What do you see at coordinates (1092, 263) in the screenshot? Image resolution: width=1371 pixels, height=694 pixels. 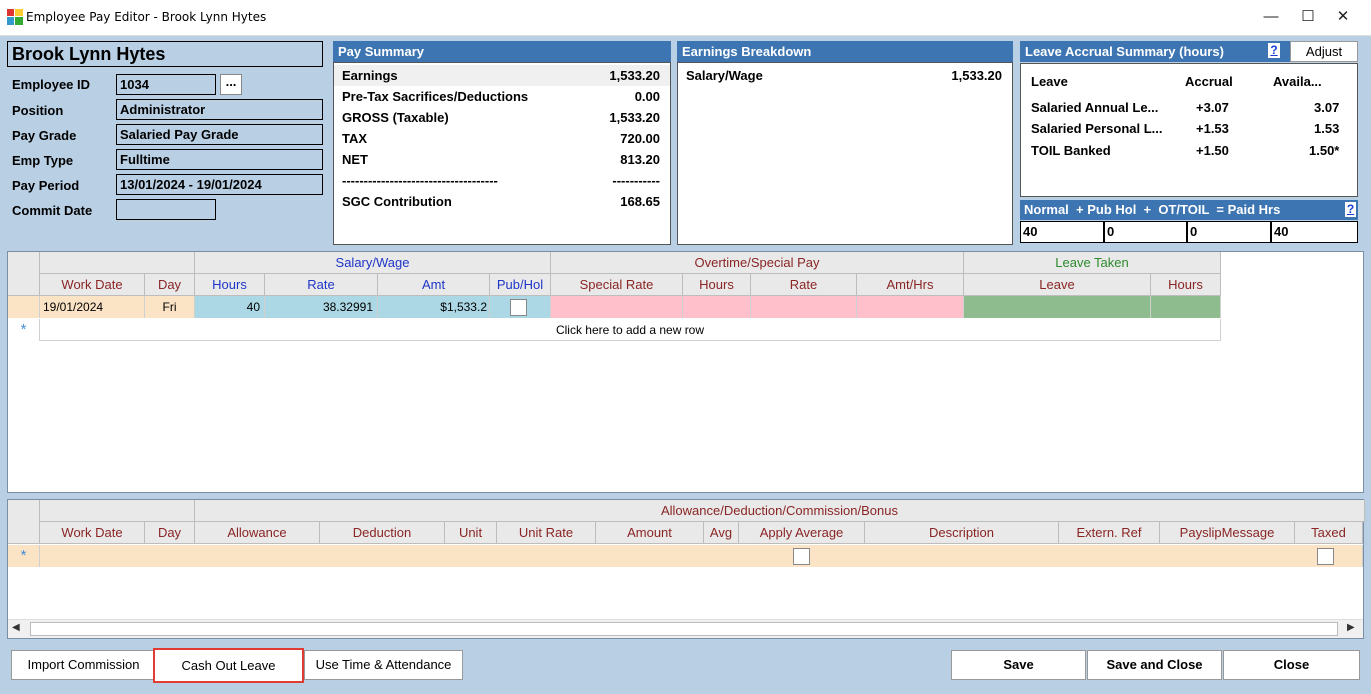 I see `group-header-leave: Leave Taken` at bounding box center [1092, 263].